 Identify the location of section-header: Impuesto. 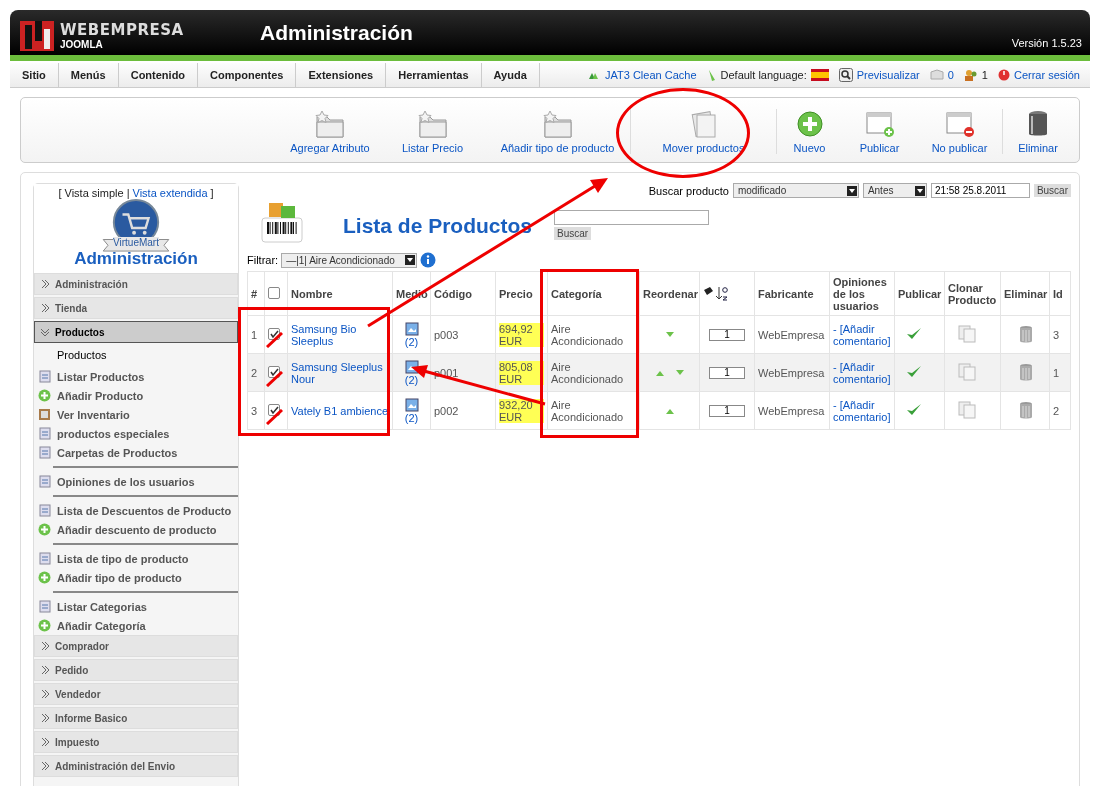
(136, 742).